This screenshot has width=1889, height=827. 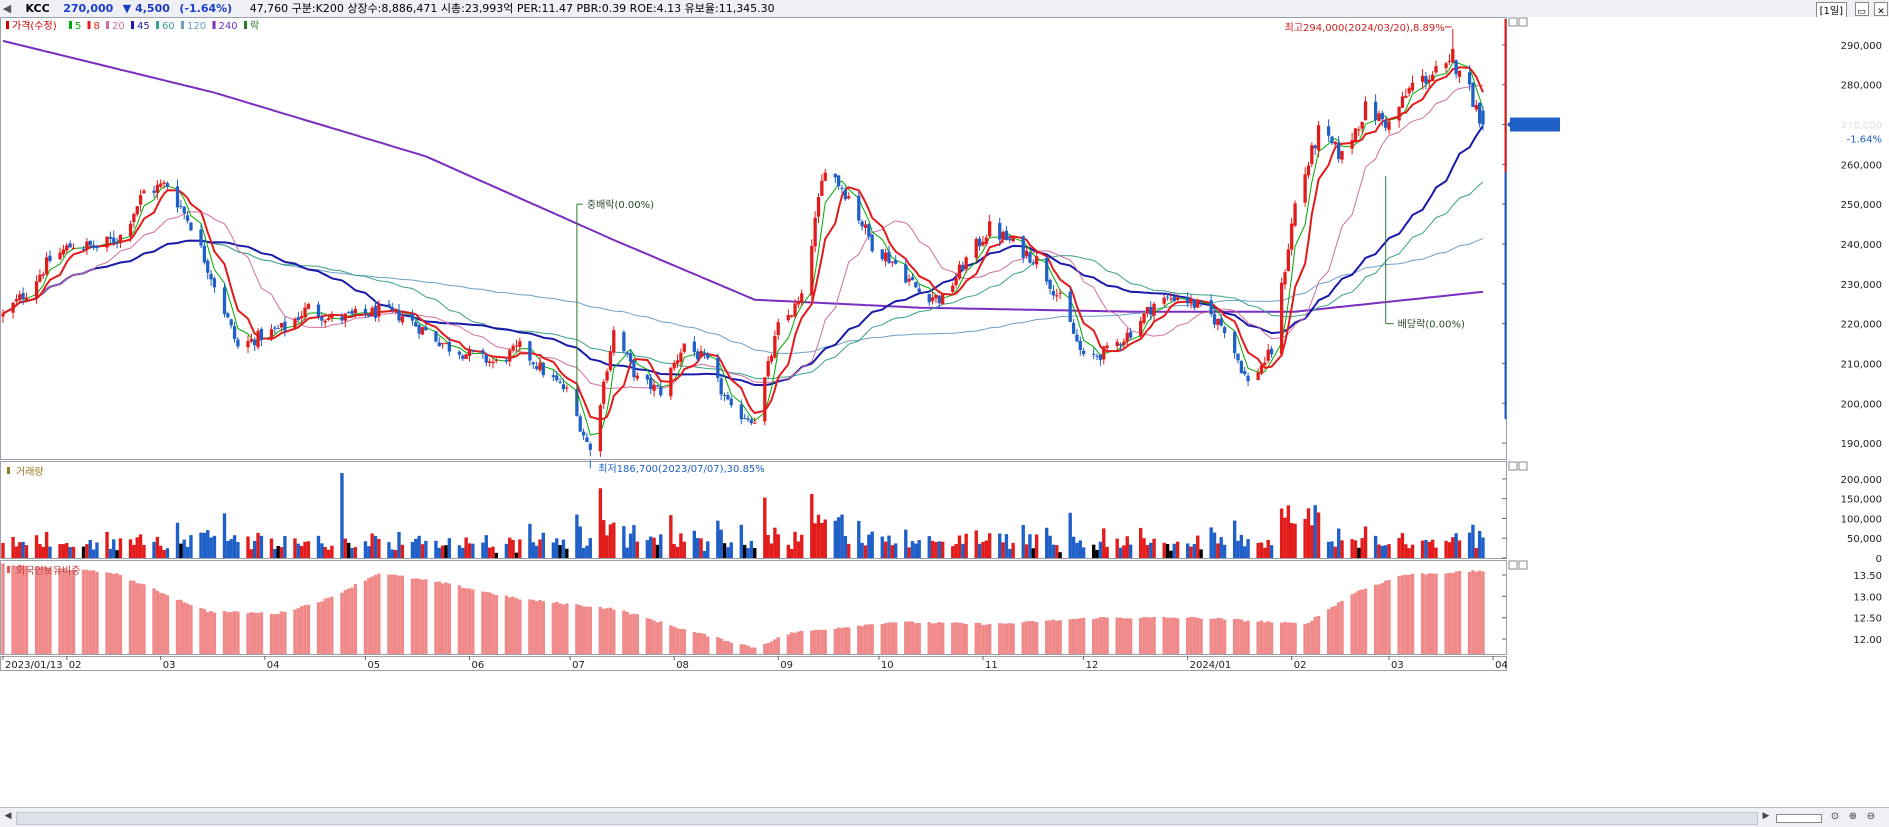 I want to click on foreign-legend-icon, so click(x=8, y=569).